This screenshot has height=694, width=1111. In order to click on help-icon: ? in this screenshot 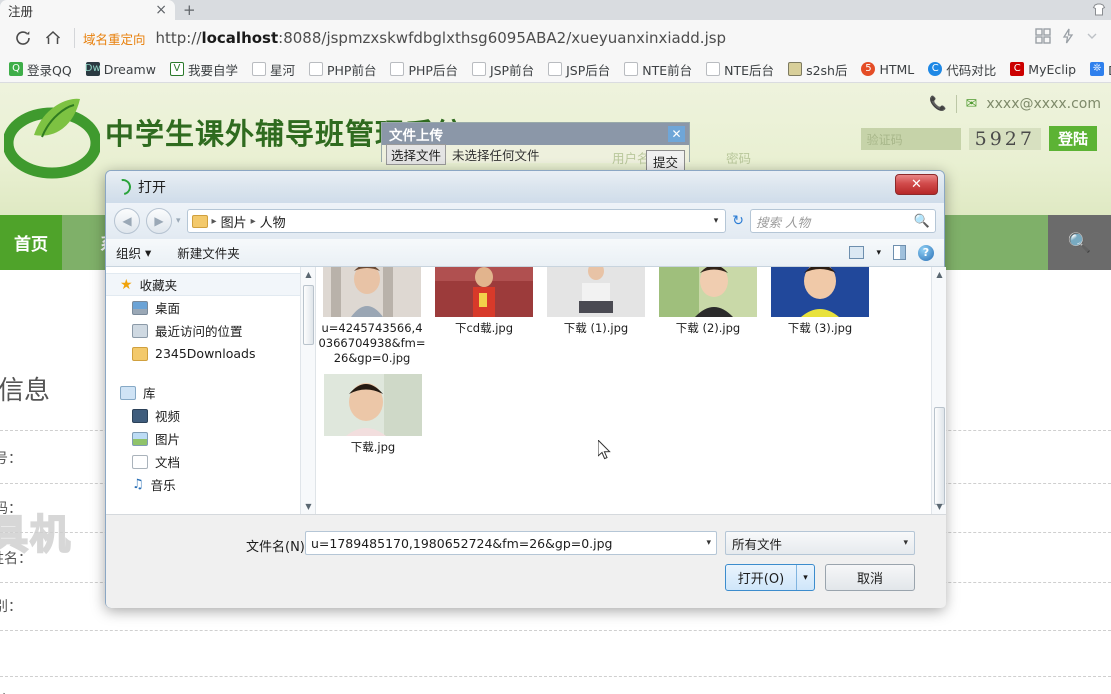, I will do `click(926, 252)`.